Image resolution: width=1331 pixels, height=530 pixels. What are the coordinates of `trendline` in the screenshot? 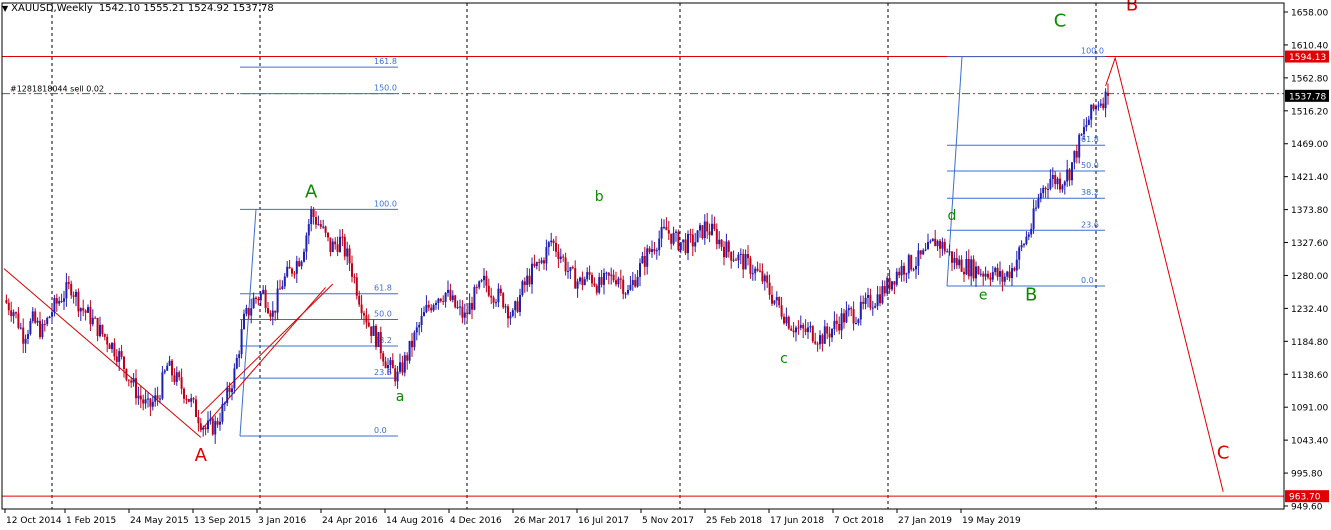 It's located at (102, 353).